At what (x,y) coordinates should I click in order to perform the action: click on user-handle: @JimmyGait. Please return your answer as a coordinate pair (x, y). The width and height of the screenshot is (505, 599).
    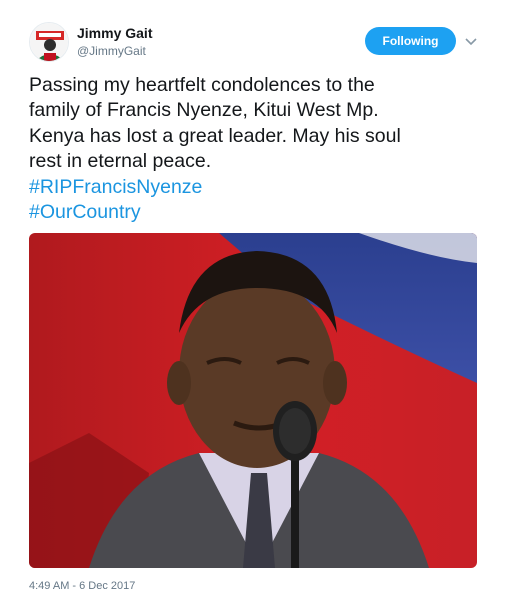
    Looking at the image, I should click on (111, 51).